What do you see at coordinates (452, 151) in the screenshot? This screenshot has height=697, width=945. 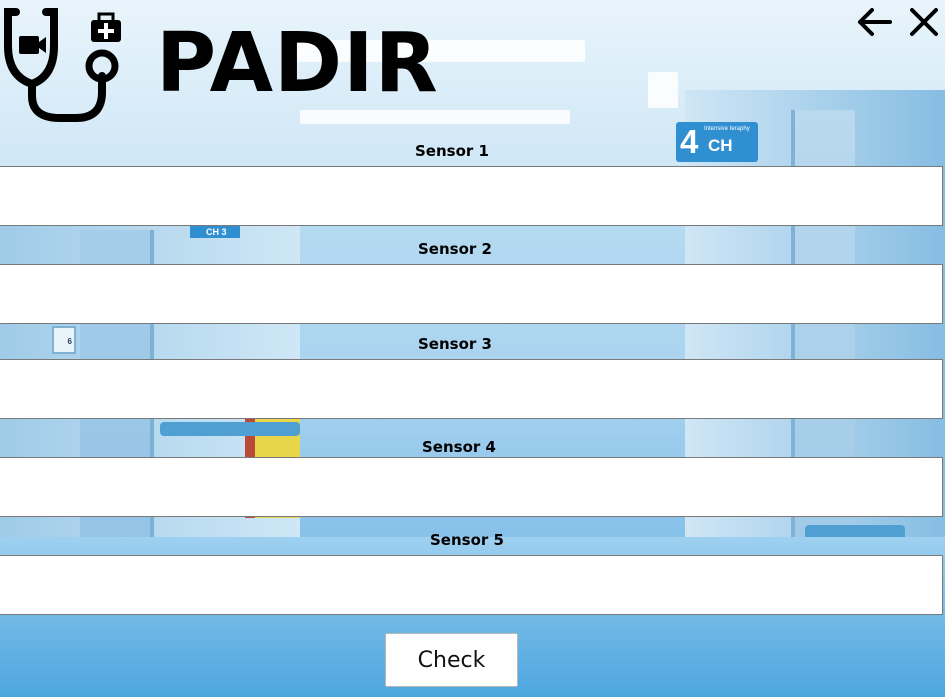 I see `sensor-1-label: Sensor 1` at bounding box center [452, 151].